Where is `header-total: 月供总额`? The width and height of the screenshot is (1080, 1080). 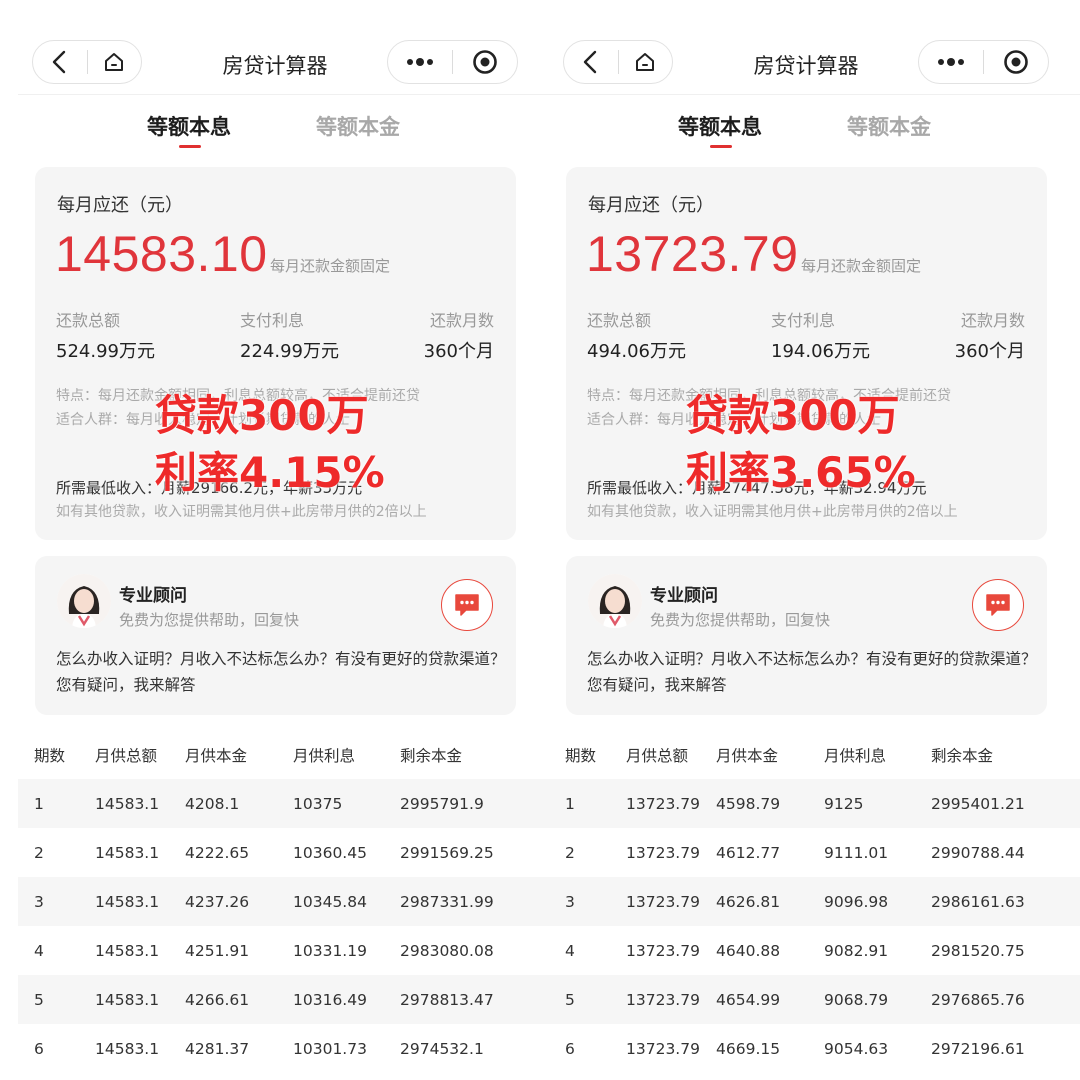
header-total: 月供总额 is located at coordinates (657, 755).